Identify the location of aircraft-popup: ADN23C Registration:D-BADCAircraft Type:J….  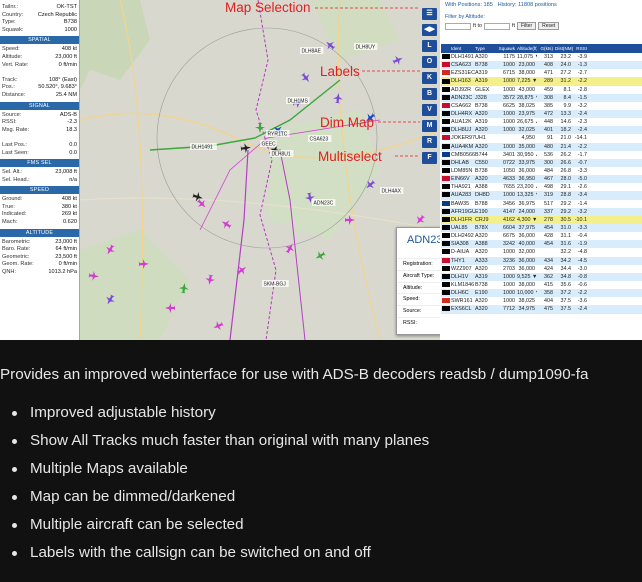
(418, 281).